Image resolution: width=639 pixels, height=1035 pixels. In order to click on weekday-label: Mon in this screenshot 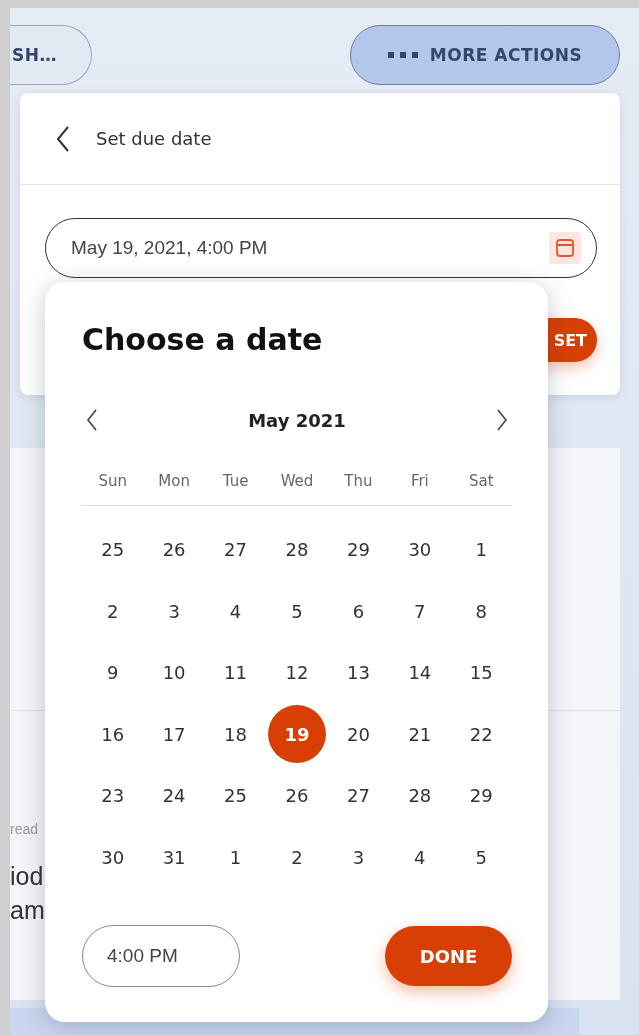, I will do `click(174, 481)`.